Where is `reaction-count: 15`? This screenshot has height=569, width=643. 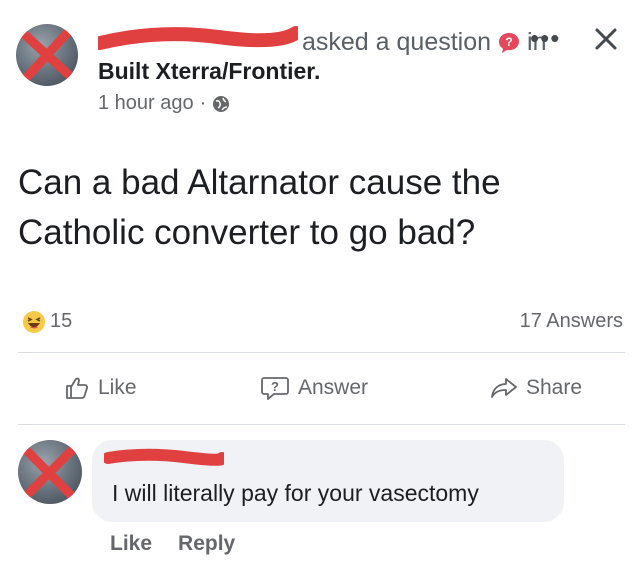 reaction-count: 15 is located at coordinates (61, 321).